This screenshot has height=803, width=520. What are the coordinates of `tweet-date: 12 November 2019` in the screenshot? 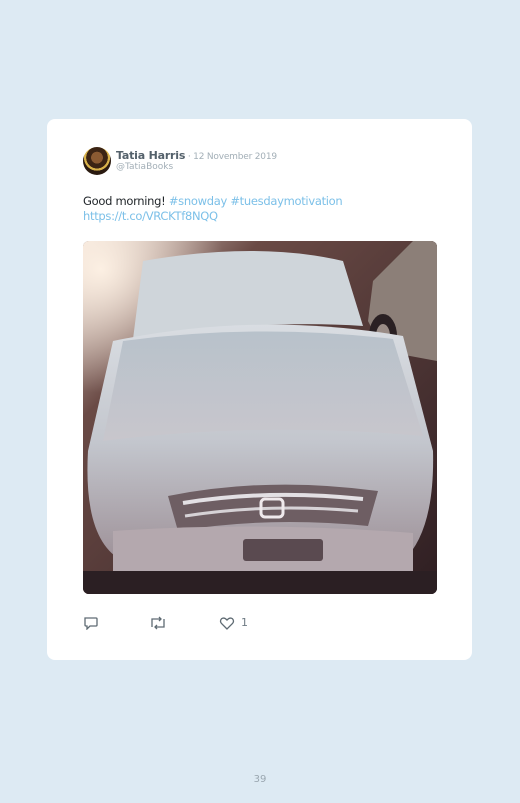 It's located at (235, 157).